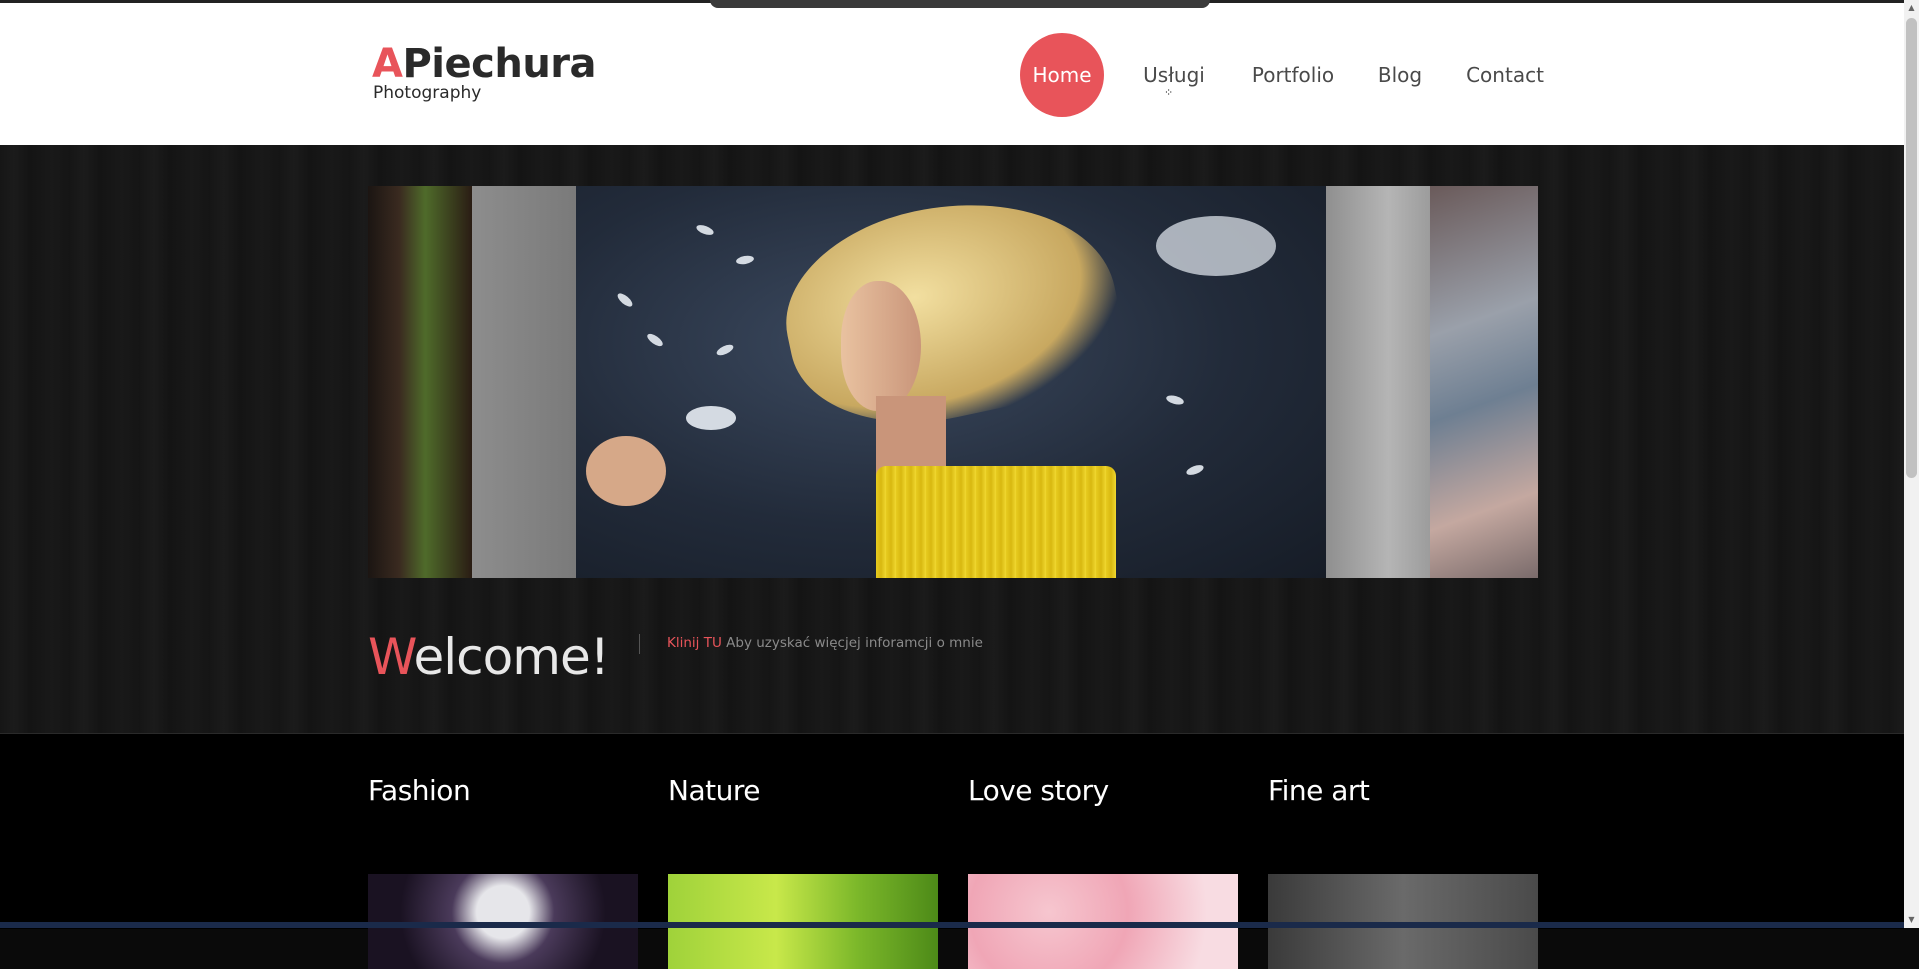 The width and height of the screenshot is (1919, 969). I want to click on about-link: Klinij TU, so click(694, 643).